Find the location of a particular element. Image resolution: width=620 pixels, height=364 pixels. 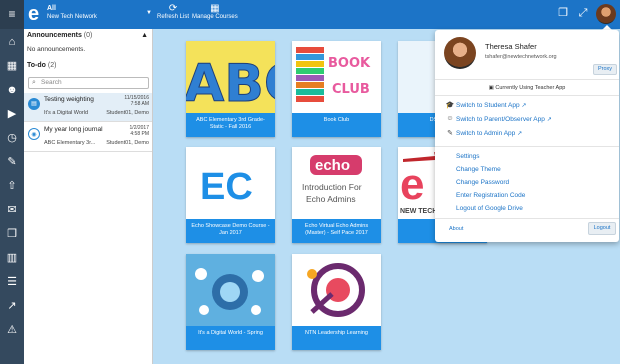

logout-google-drive-link: Logout of Google Drive is located at coordinates (489, 208).